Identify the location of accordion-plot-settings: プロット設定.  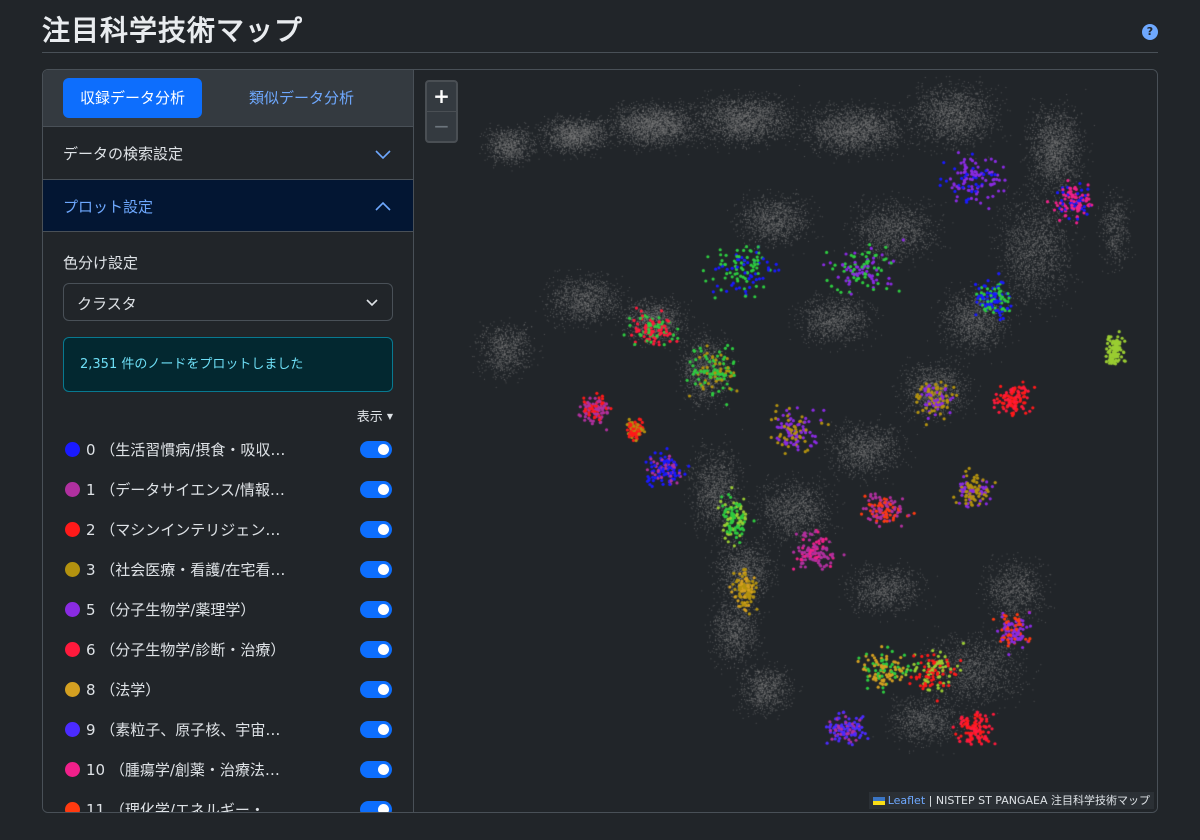
(228, 205).